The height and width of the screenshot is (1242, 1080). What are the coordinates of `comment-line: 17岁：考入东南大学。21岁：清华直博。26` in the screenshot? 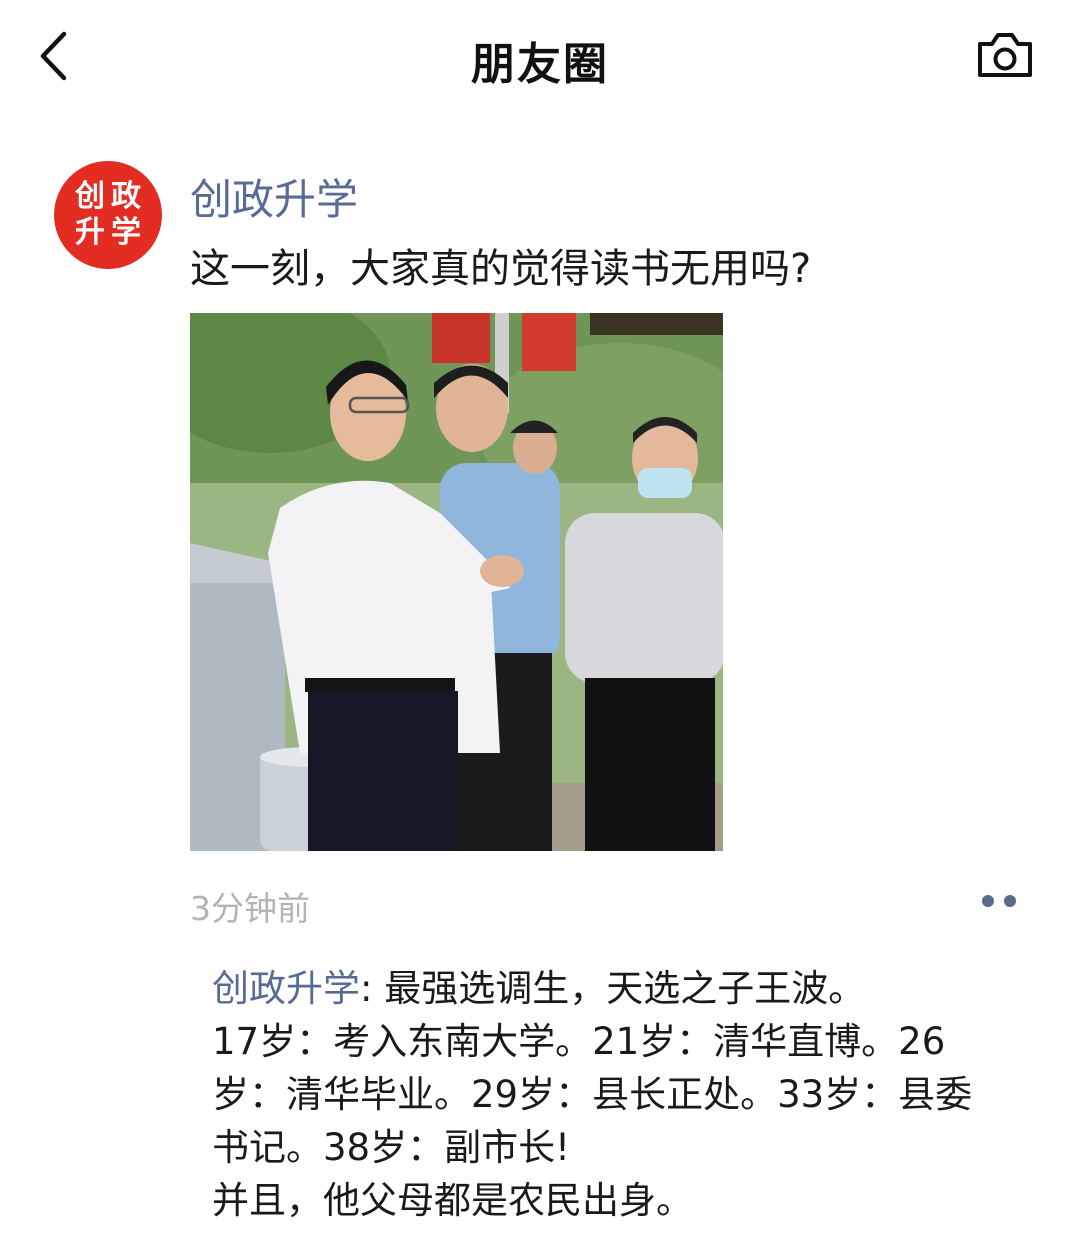 It's located at (579, 1041).